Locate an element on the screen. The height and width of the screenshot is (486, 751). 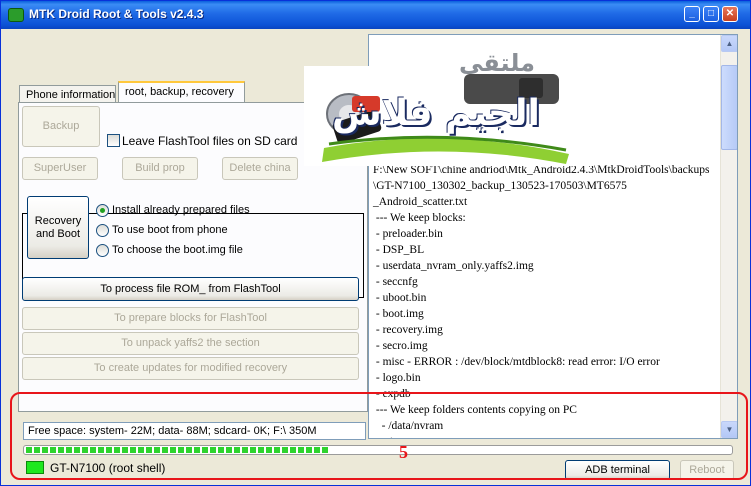
radio-choose-boot-img is located at coordinates (102, 250).